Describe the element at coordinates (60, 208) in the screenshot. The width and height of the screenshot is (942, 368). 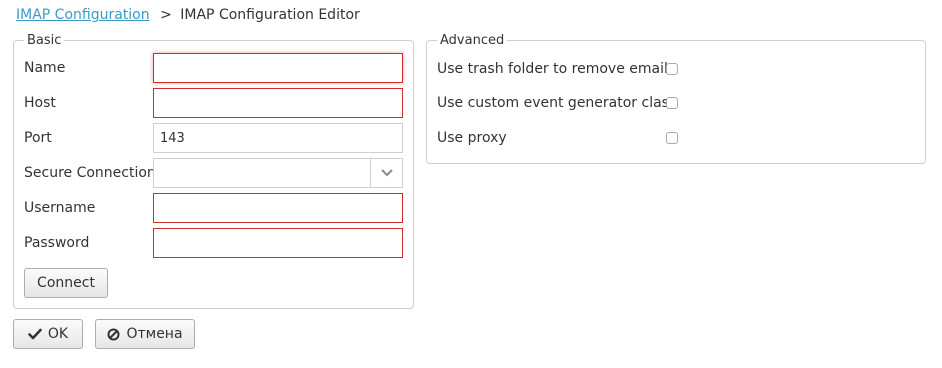
I see `username-label: Username` at that location.